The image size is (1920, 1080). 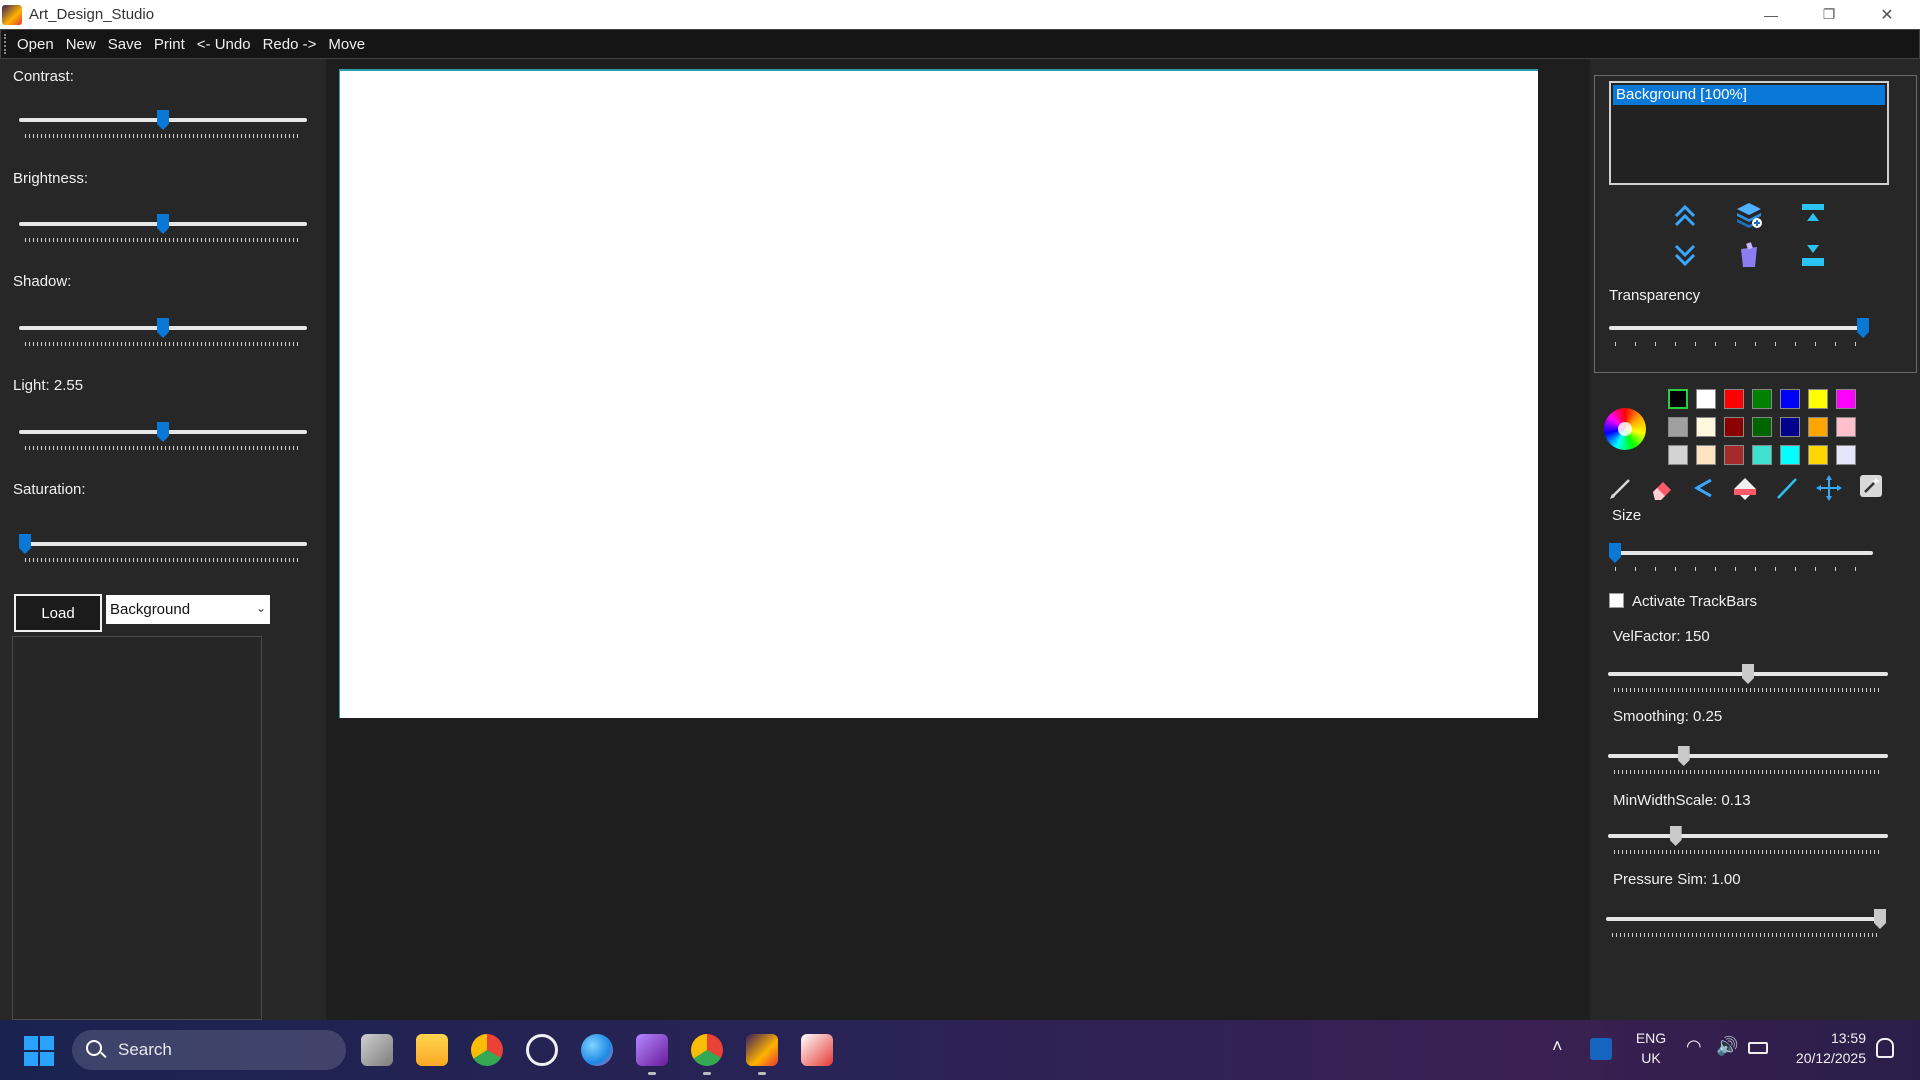 I want to click on volume-icon: 🔊, so click(x=1727, y=1046).